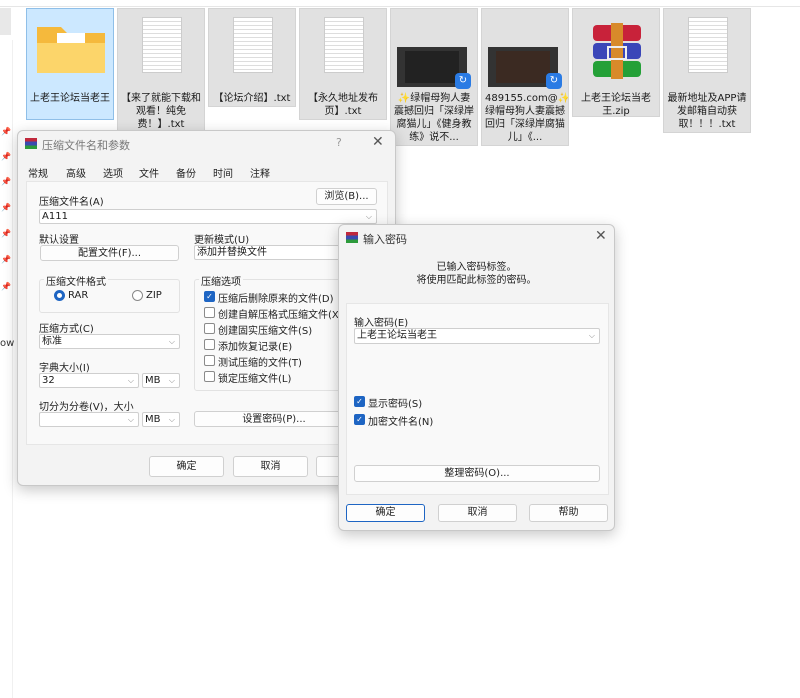 This screenshot has height=698, width=800. Describe the element at coordinates (5, 21) in the screenshot. I see `nav-pane-item` at that location.